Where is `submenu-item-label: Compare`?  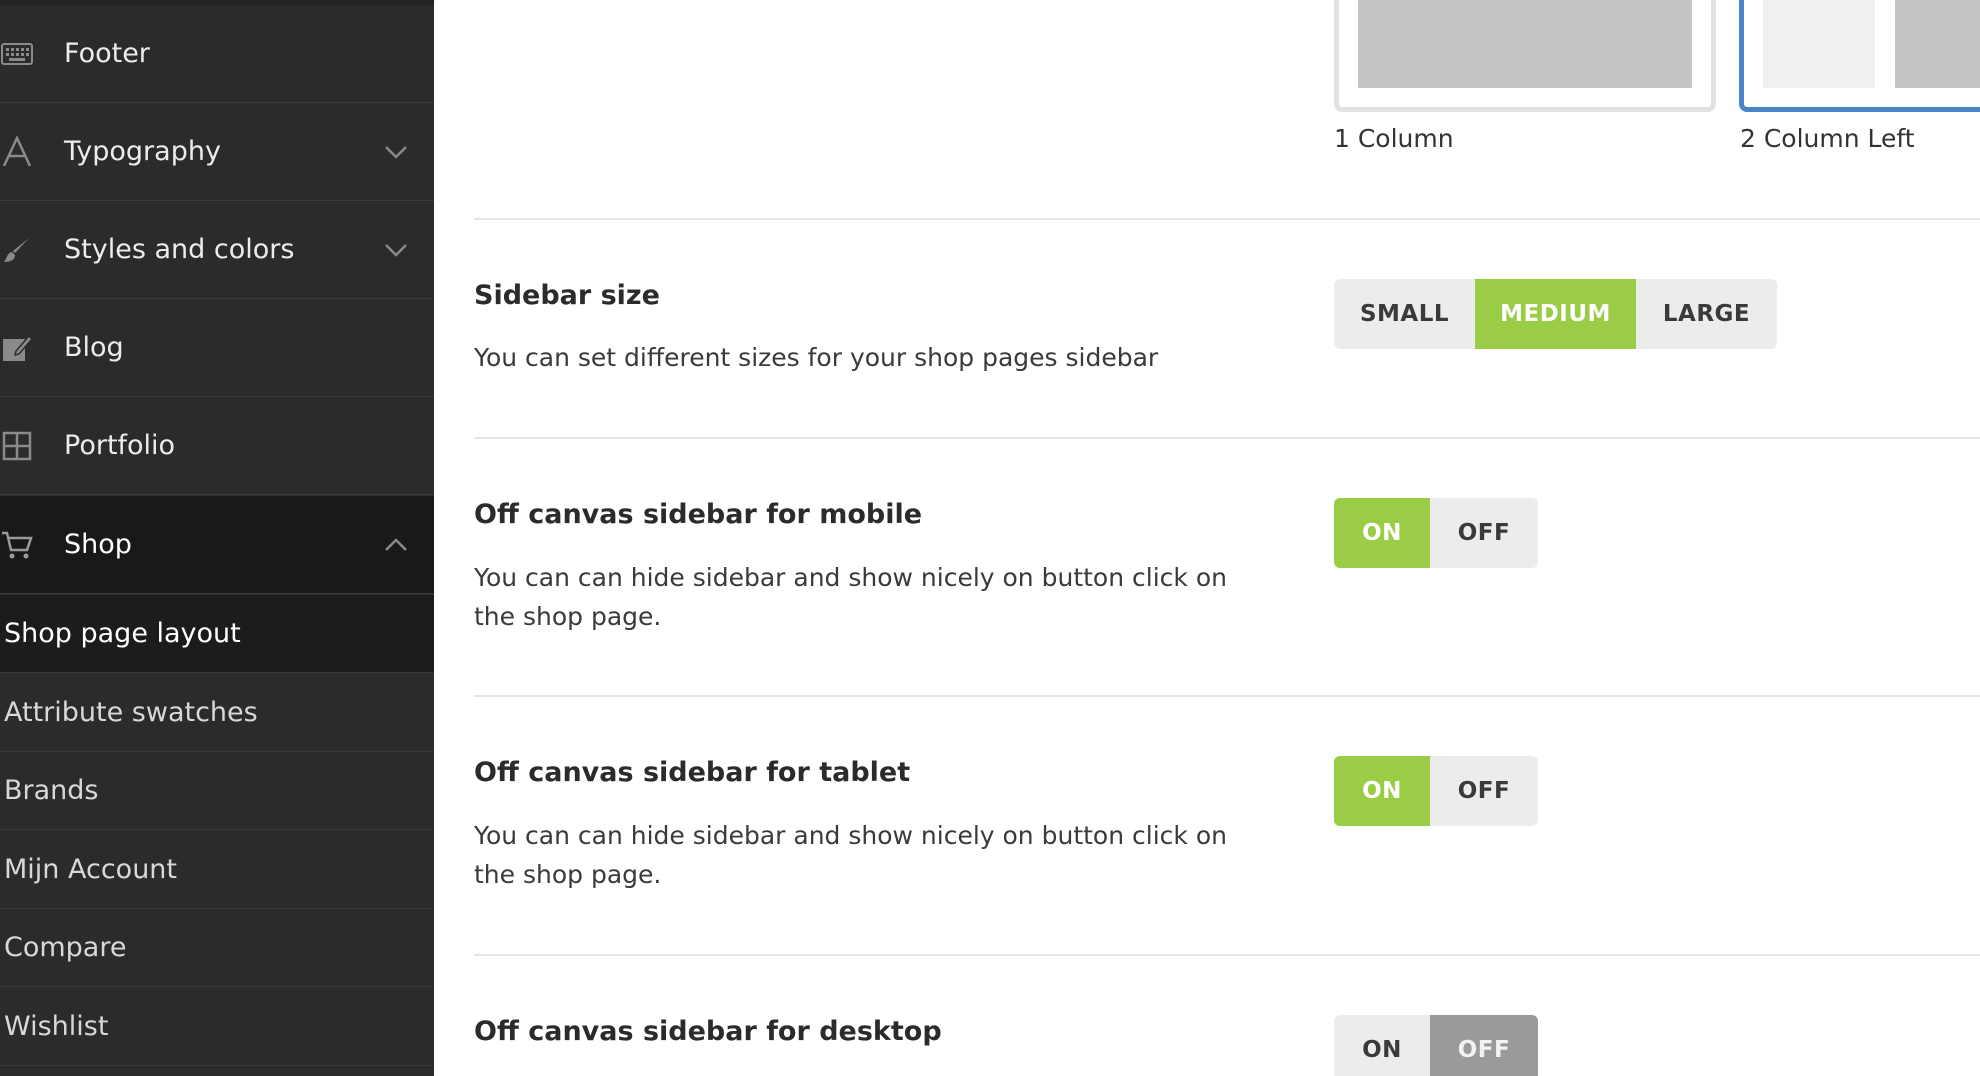 submenu-item-label: Compare is located at coordinates (65, 947).